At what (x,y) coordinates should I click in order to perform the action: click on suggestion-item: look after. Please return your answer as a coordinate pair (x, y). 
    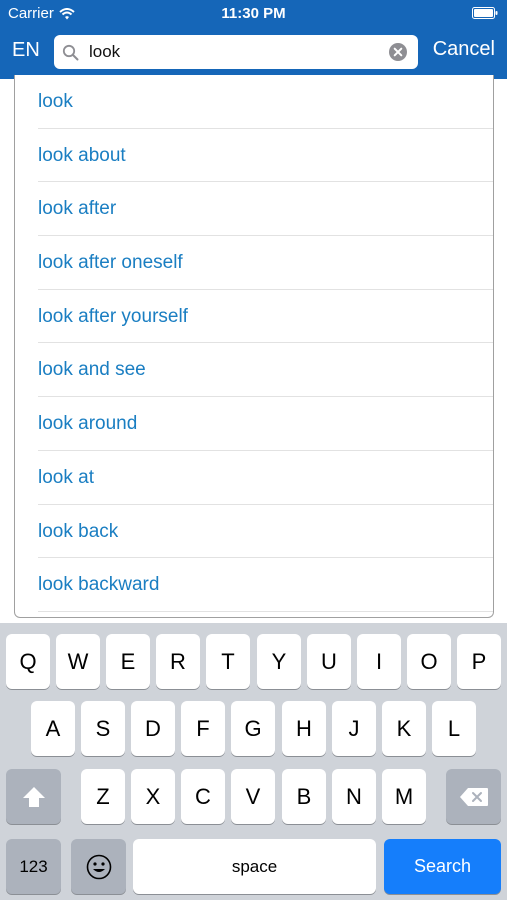
    Looking at the image, I should click on (254, 209).